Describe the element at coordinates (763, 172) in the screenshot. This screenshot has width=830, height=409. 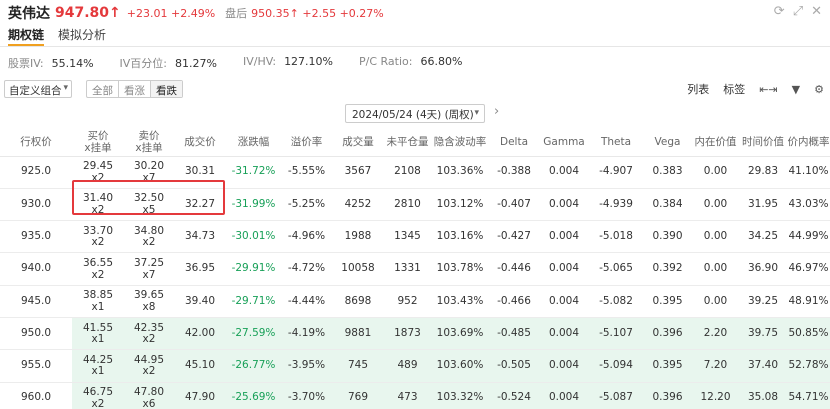
I see `cell-tv: 29.83` at that location.